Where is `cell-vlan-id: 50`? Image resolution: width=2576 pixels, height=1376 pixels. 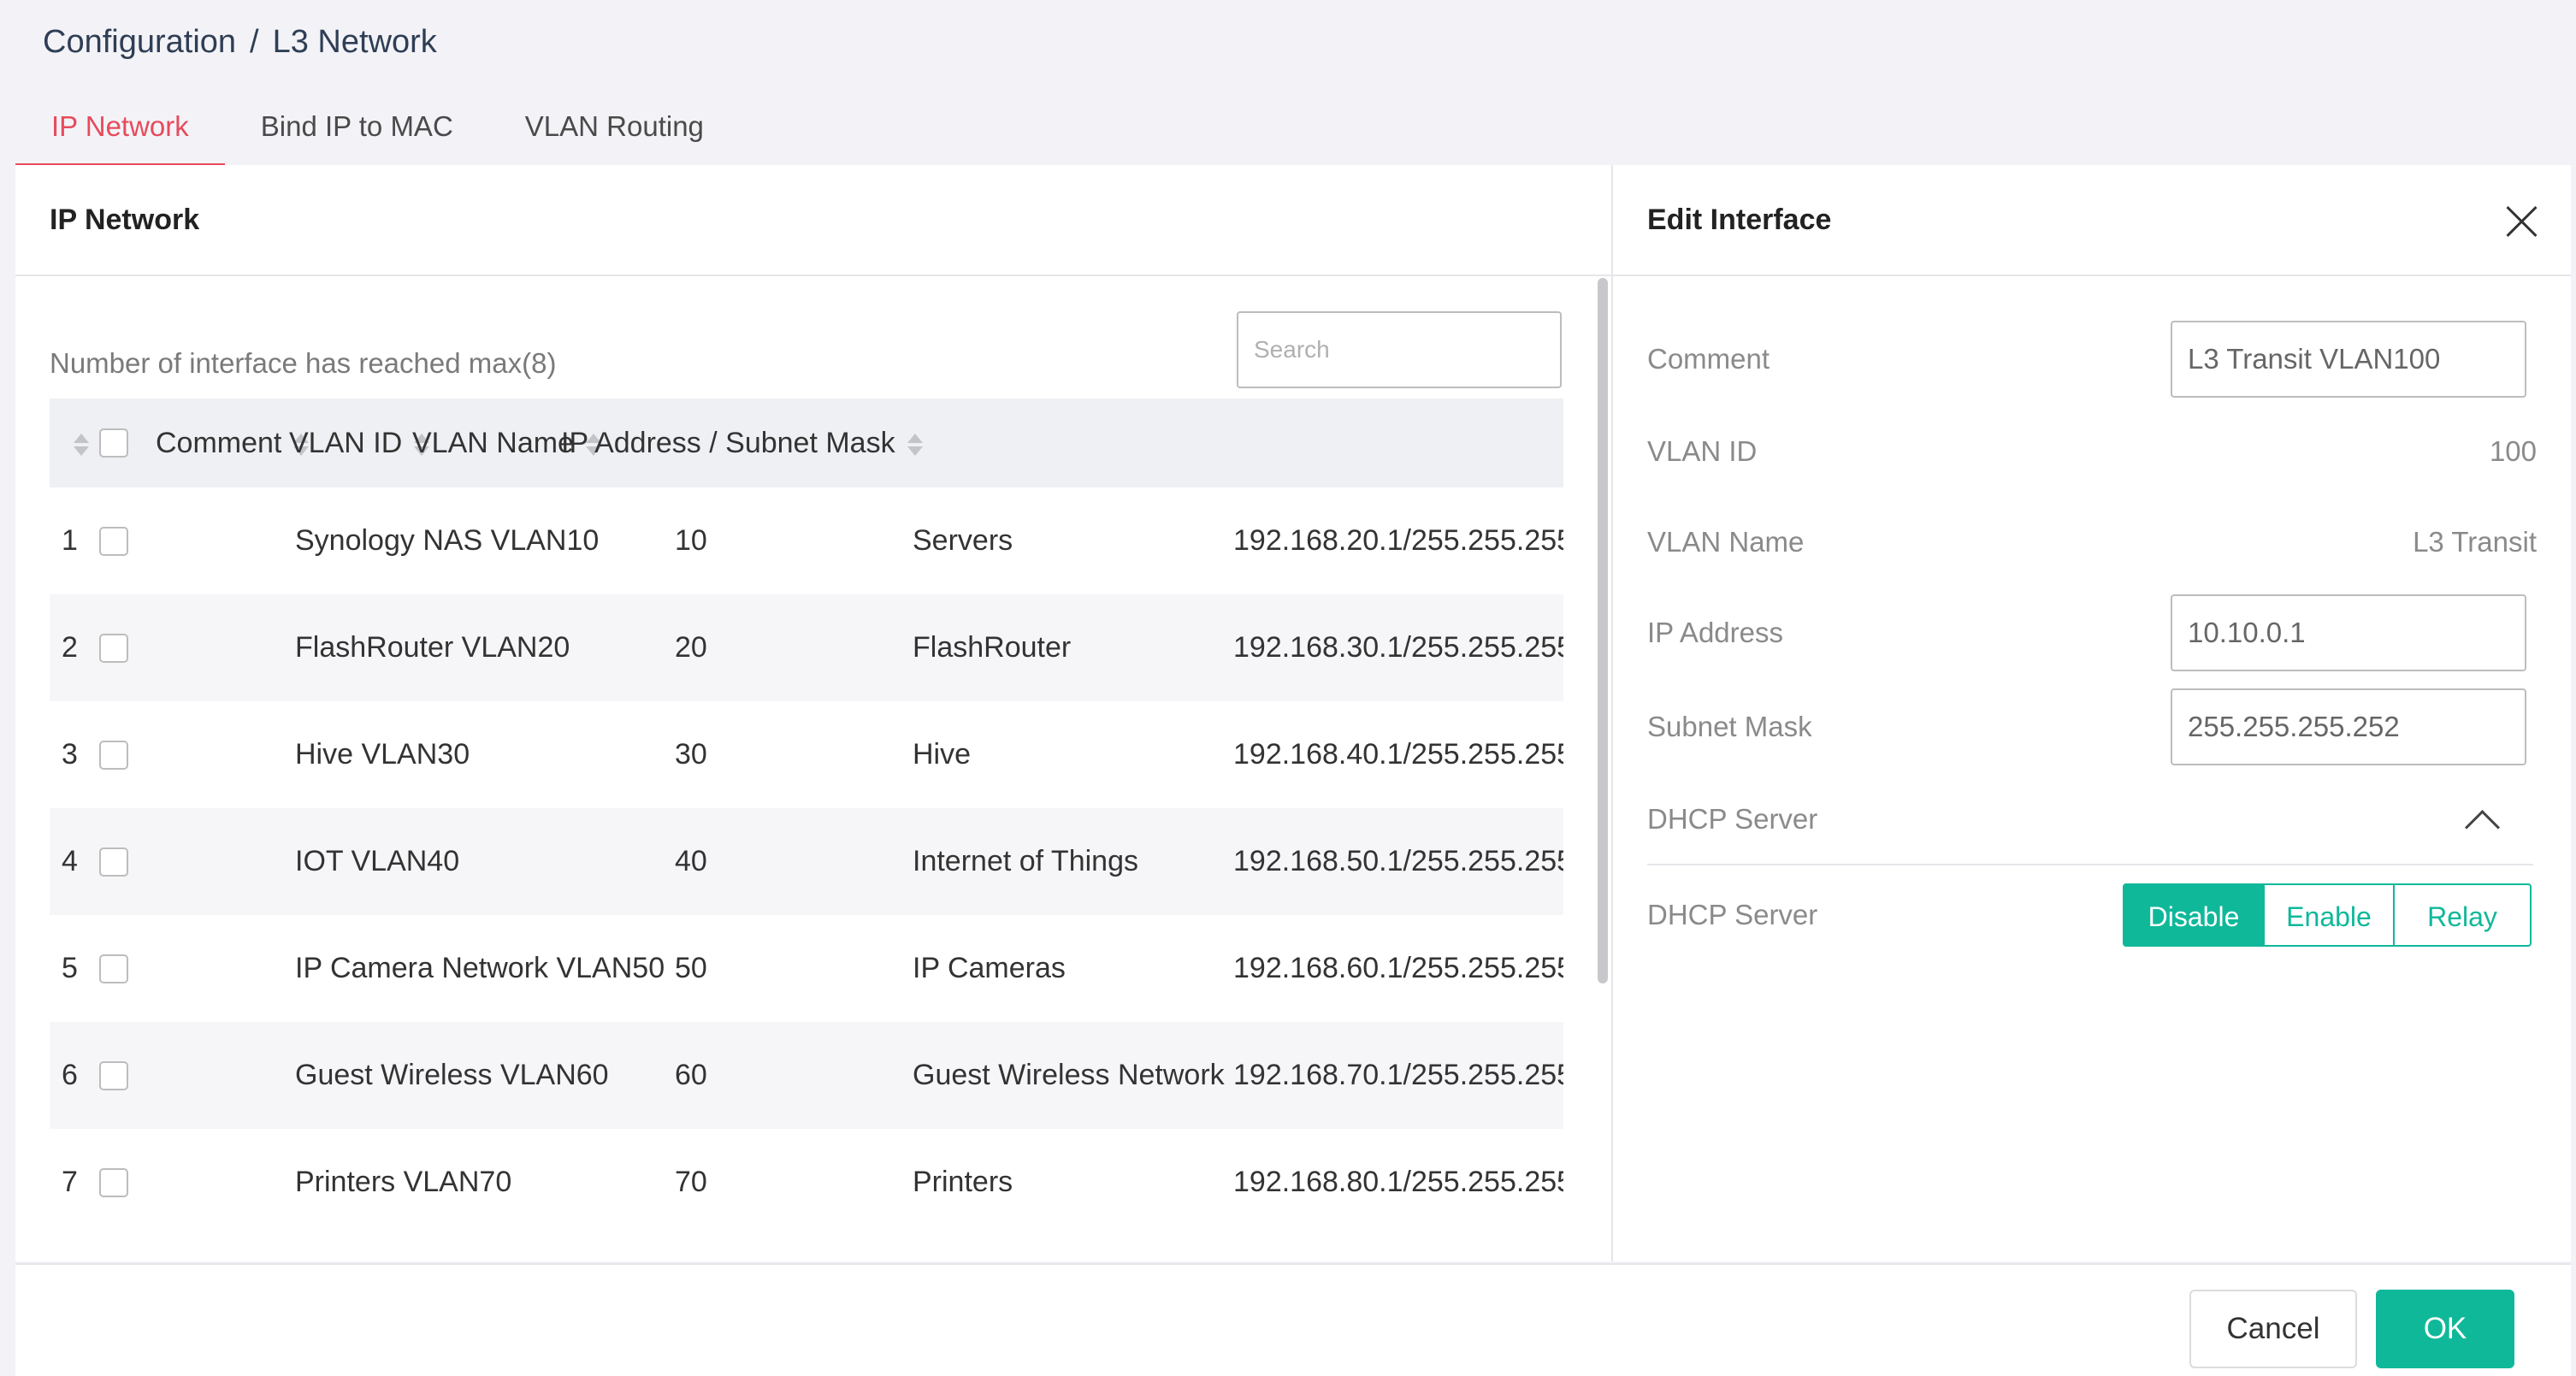
cell-vlan-id: 50 is located at coordinates (691, 968).